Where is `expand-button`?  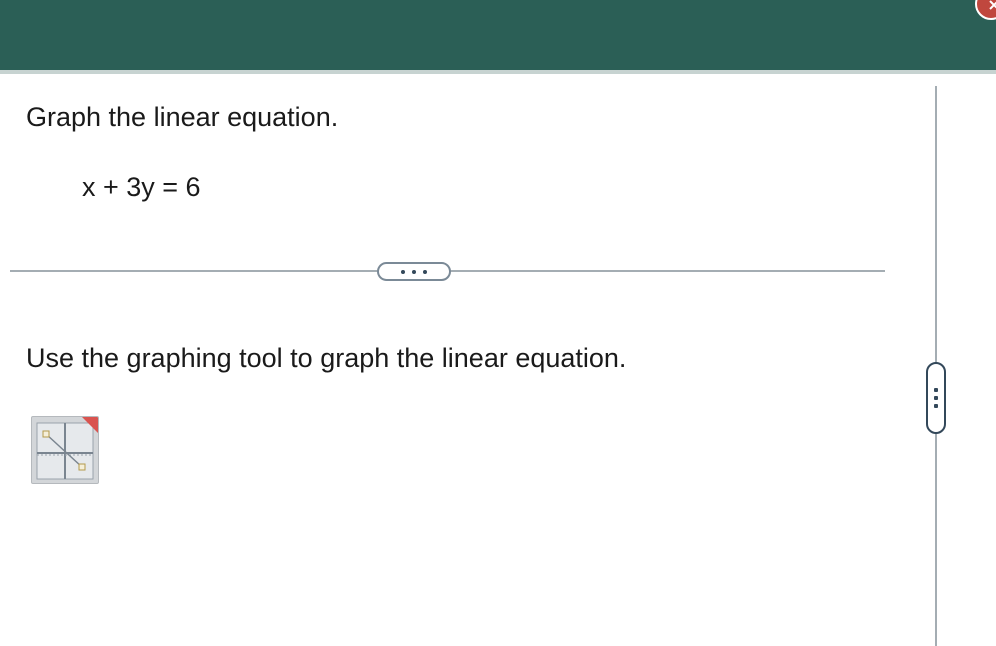
expand-button is located at coordinates (414, 271).